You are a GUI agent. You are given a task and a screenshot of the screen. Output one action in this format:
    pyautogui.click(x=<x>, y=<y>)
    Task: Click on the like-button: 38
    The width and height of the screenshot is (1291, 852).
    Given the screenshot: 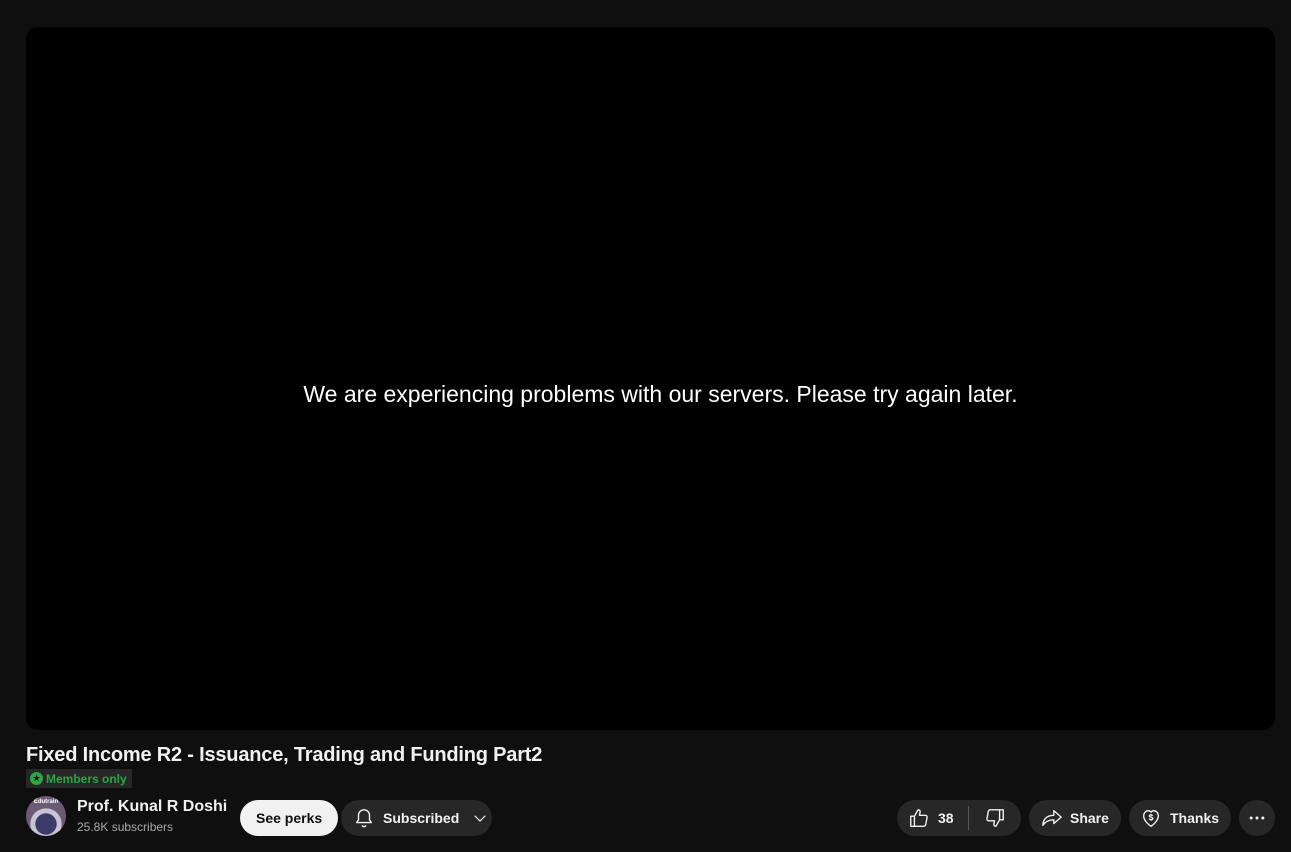 What is the action you would take?
    pyautogui.click(x=932, y=818)
    